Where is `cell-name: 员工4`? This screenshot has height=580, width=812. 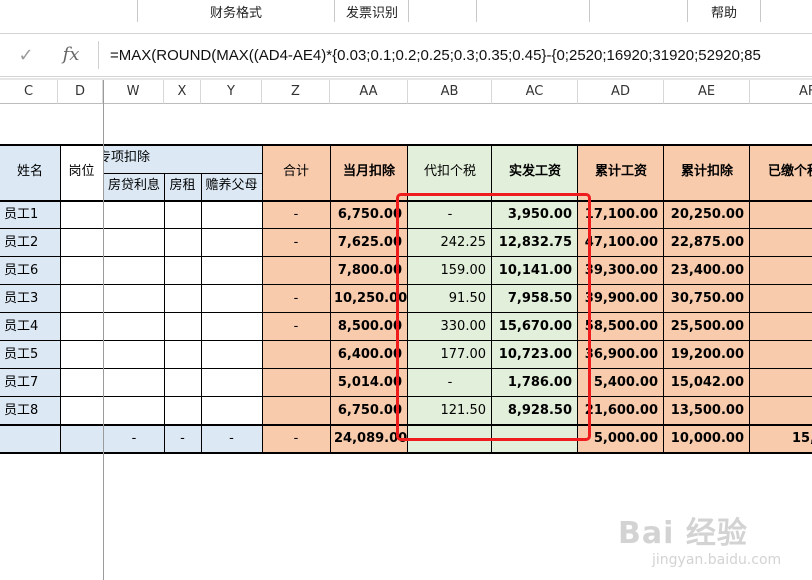 cell-name: 员工4 is located at coordinates (30, 327).